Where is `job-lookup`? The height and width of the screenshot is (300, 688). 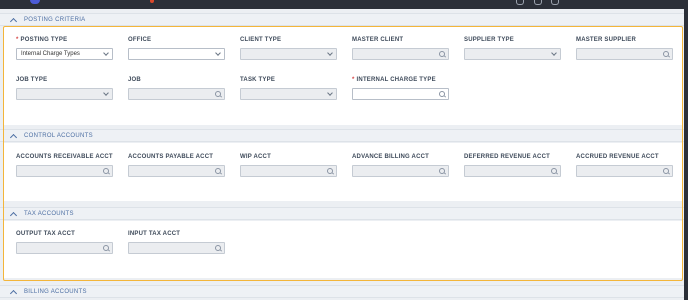
job-lookup is located at coordinates (176, 94).